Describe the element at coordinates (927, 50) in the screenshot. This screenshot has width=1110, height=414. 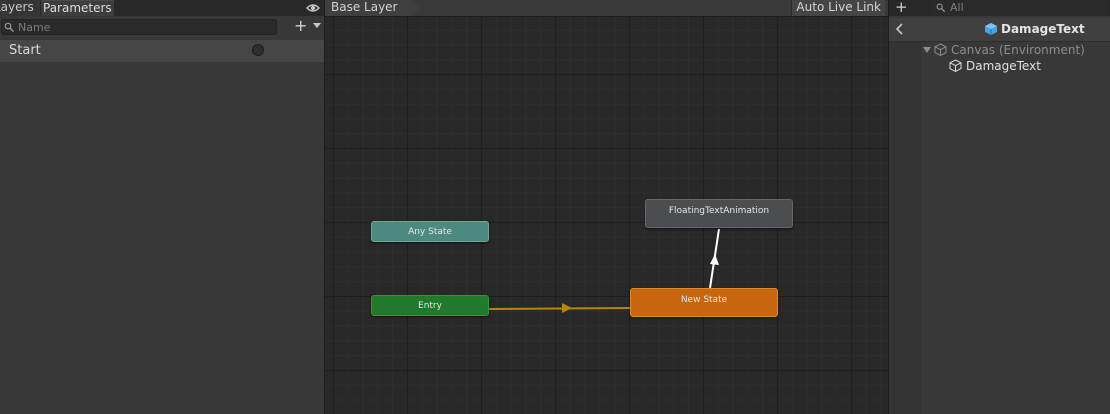
I see `expand-triangle-icon` at that location.